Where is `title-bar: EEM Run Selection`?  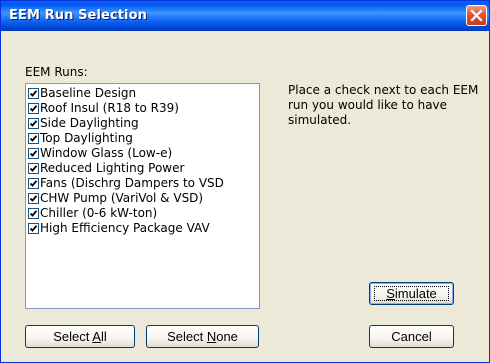 title-bar: EEM Run Selection is located at coordinates (245, 16).